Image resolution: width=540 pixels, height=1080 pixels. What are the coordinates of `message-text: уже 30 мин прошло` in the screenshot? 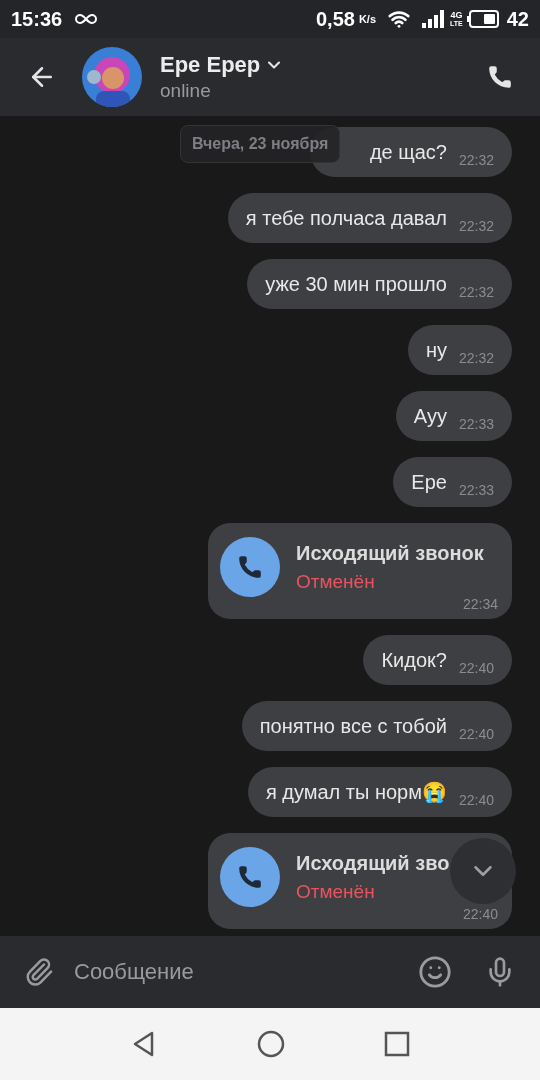 It's located at (356, 284).